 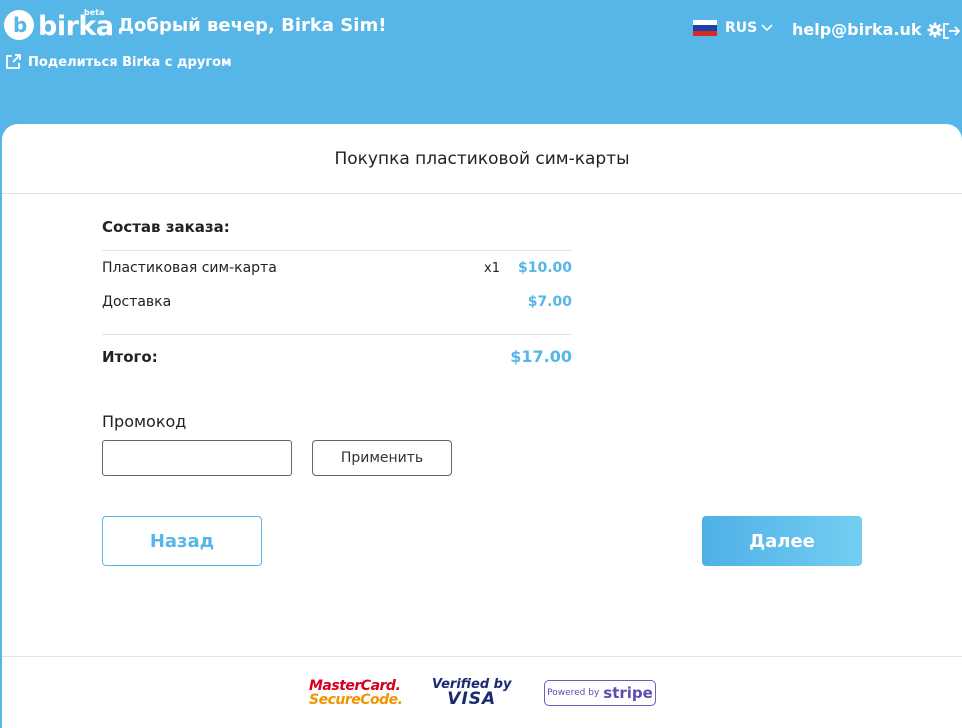 I want to click on help-email: help@birka.uk, so click(x=857, y=29).